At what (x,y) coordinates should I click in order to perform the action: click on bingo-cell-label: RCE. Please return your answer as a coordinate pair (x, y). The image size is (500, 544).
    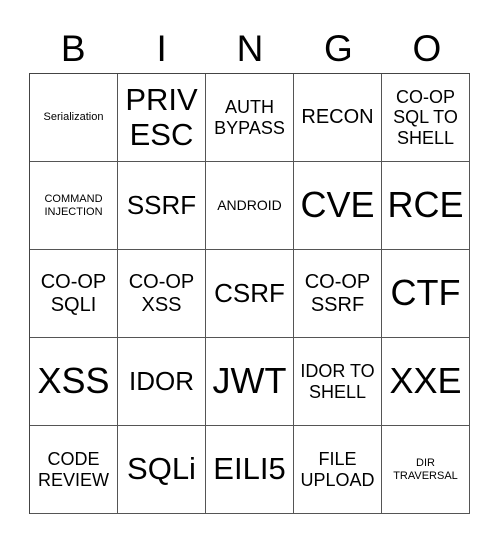
    Looking at the image, I should click on (425, 205).